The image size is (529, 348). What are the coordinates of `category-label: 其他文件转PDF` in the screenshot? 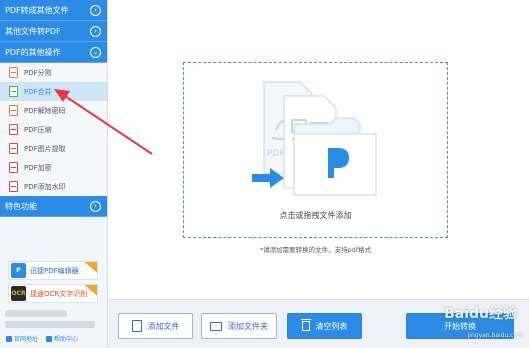 It's located at (33, 31).